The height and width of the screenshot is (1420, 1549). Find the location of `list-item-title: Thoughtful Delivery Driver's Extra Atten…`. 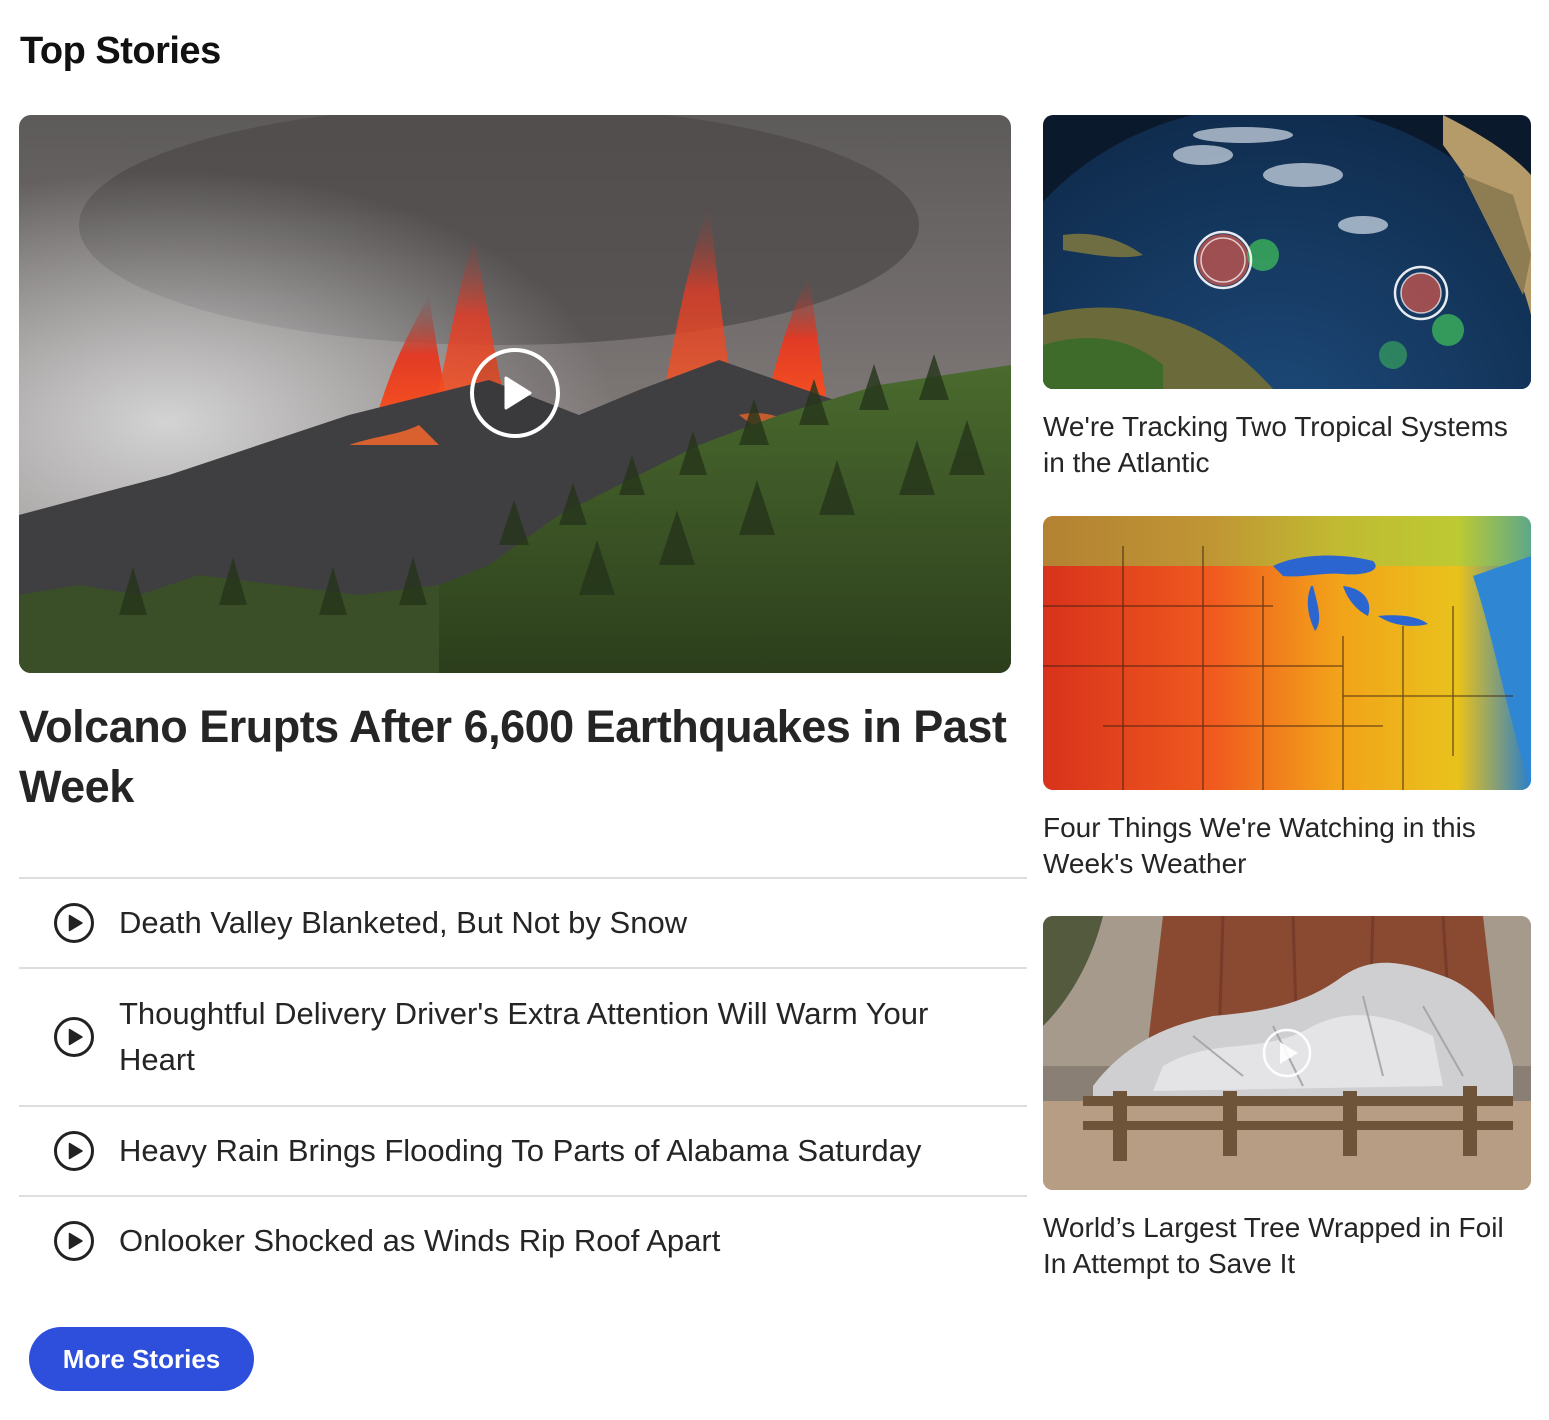

list-item-title: Thoughtful Delivery Driver's Extra Atten… is located at coordinates (524, 1036).